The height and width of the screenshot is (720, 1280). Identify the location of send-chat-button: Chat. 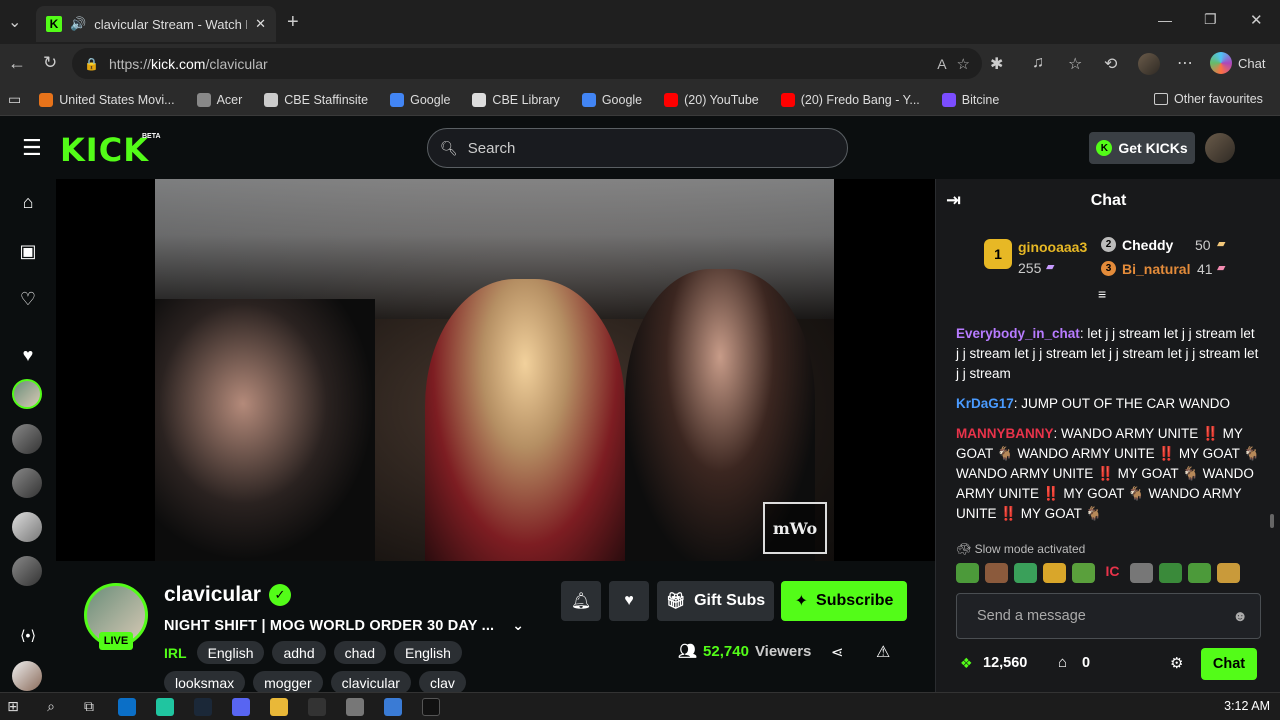
(1229, 664).